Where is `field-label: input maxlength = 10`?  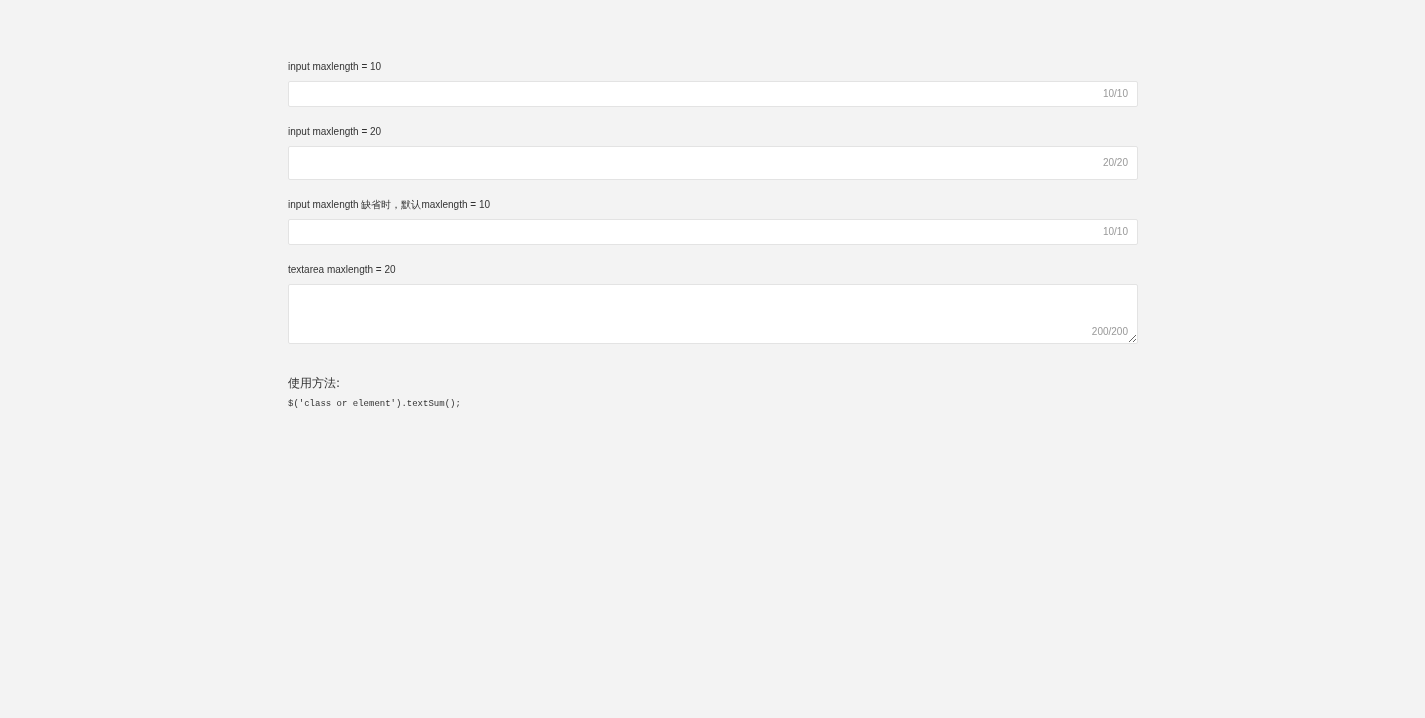
field-label: input maxlength = 10 is located at coordinates (335, 67).